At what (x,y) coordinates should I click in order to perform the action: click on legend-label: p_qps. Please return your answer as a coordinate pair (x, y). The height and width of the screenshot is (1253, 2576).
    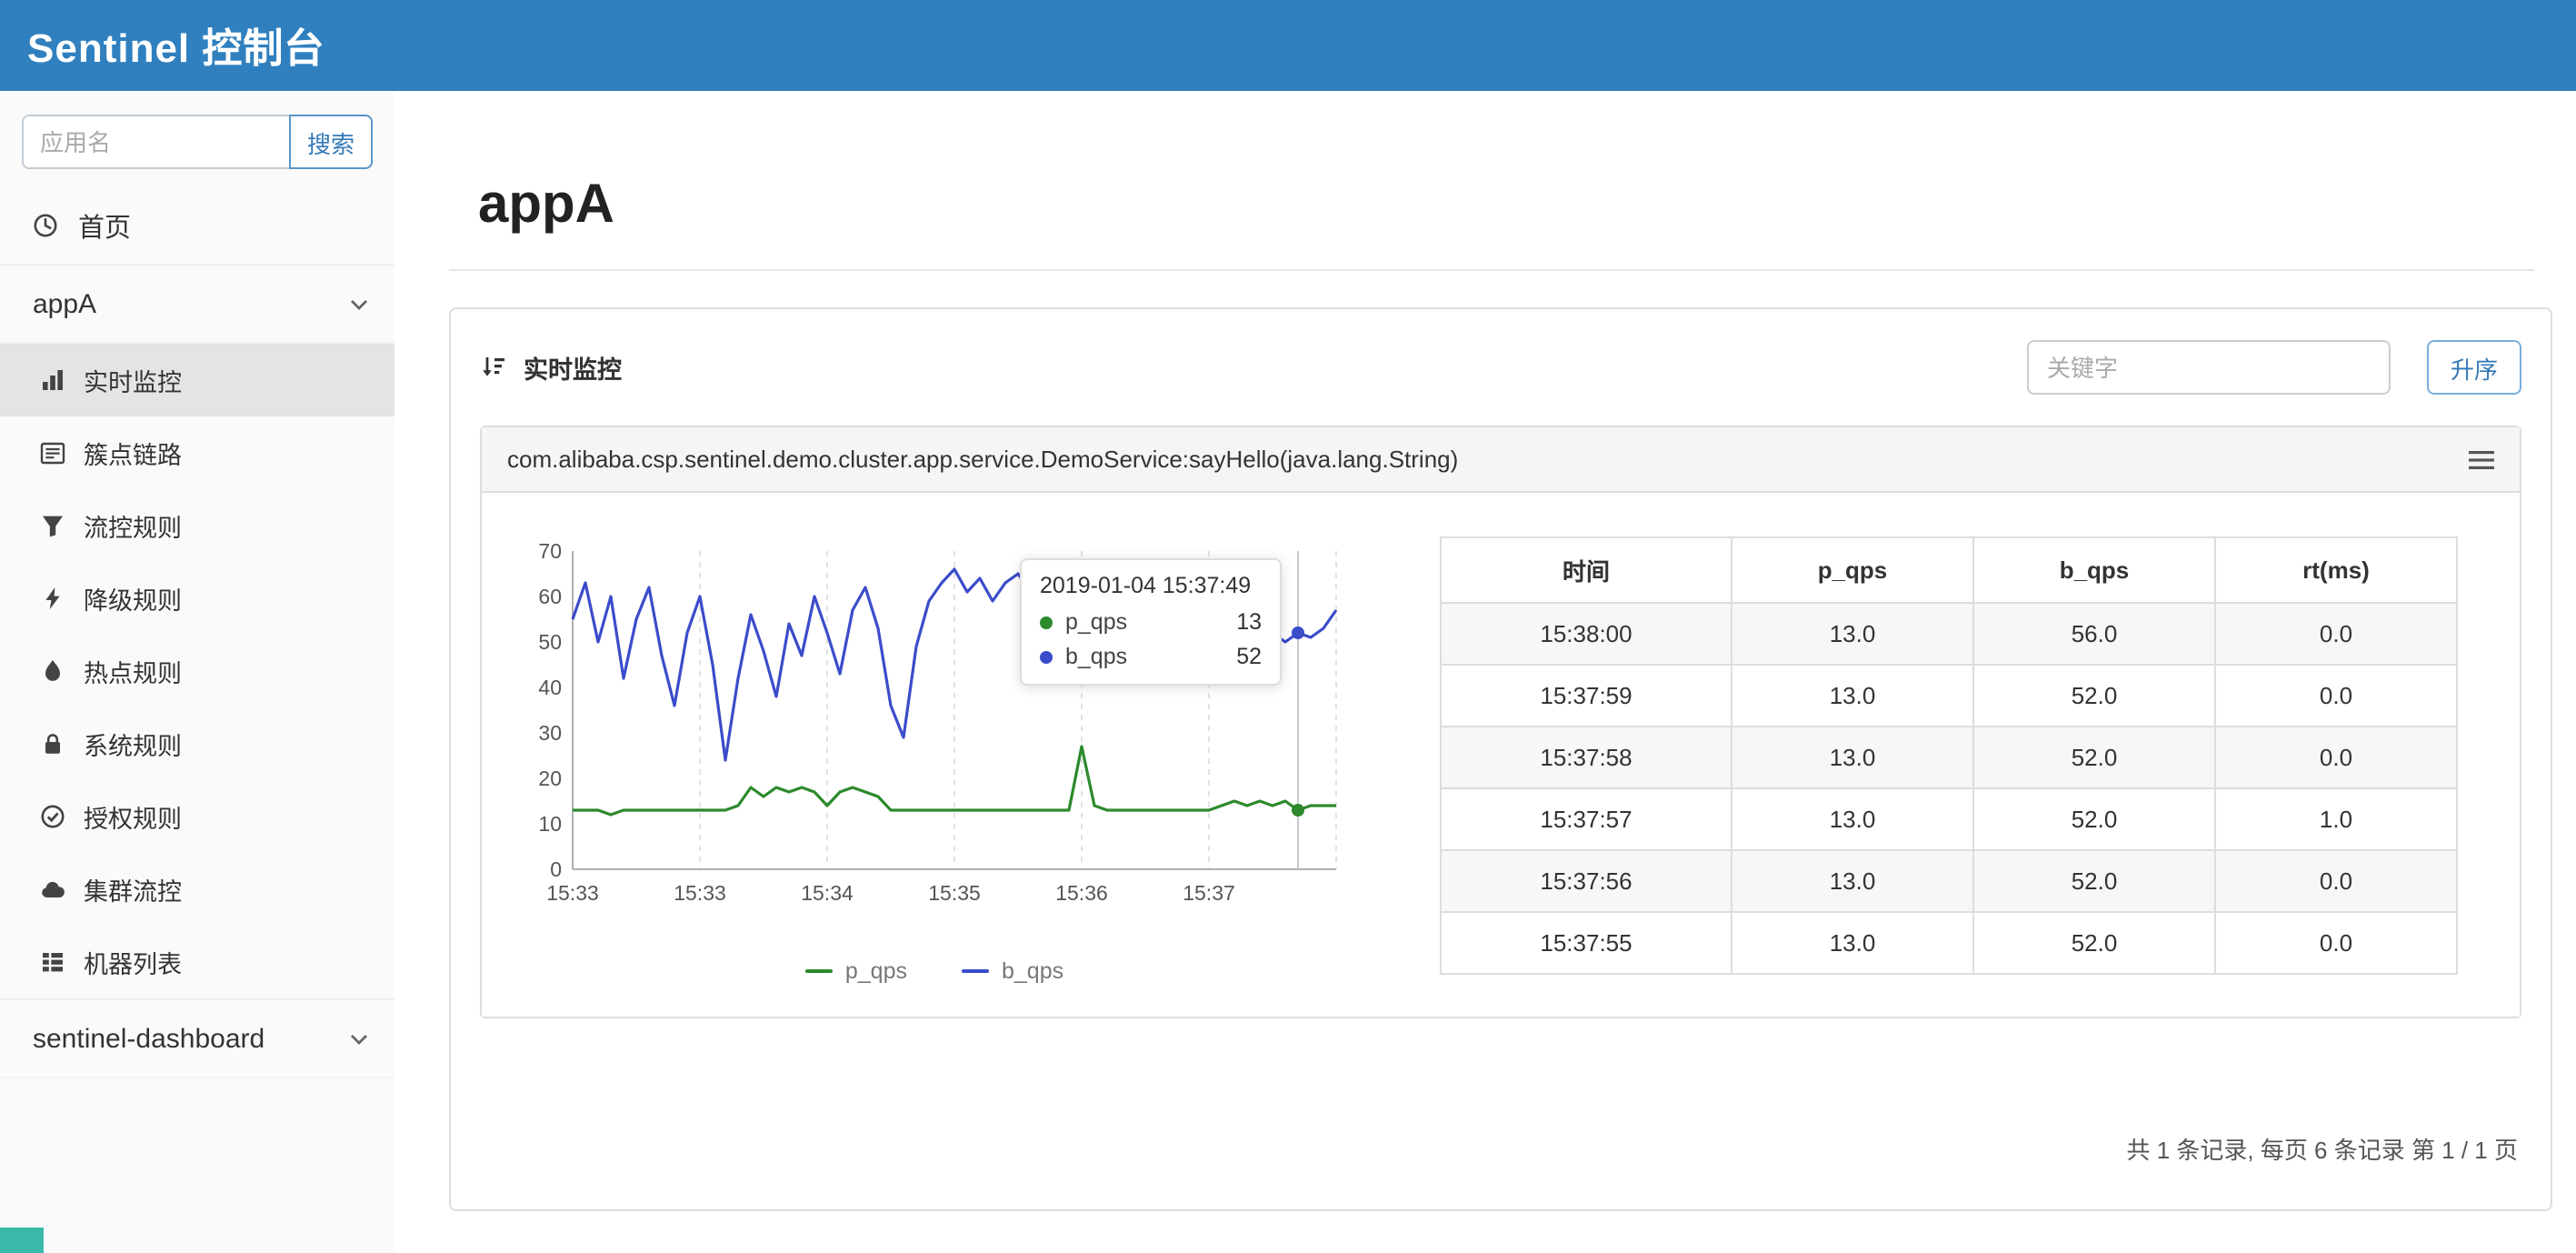
    Looking at the image, I should click on (875, 971).